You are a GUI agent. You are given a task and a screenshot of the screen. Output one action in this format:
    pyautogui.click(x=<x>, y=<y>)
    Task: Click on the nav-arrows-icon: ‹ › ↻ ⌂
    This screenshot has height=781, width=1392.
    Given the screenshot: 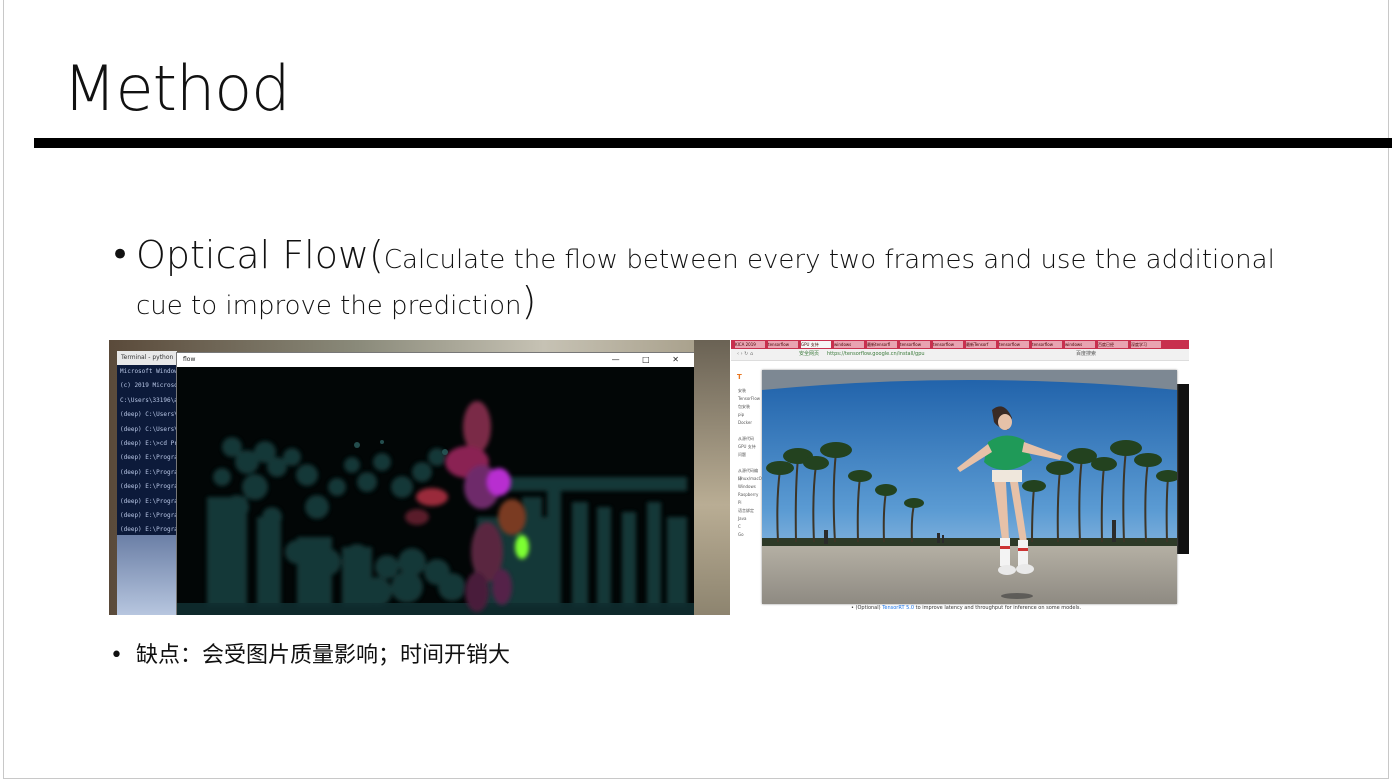 What is the action you would take?
    pyautogui.click(x=745, y=354)
    